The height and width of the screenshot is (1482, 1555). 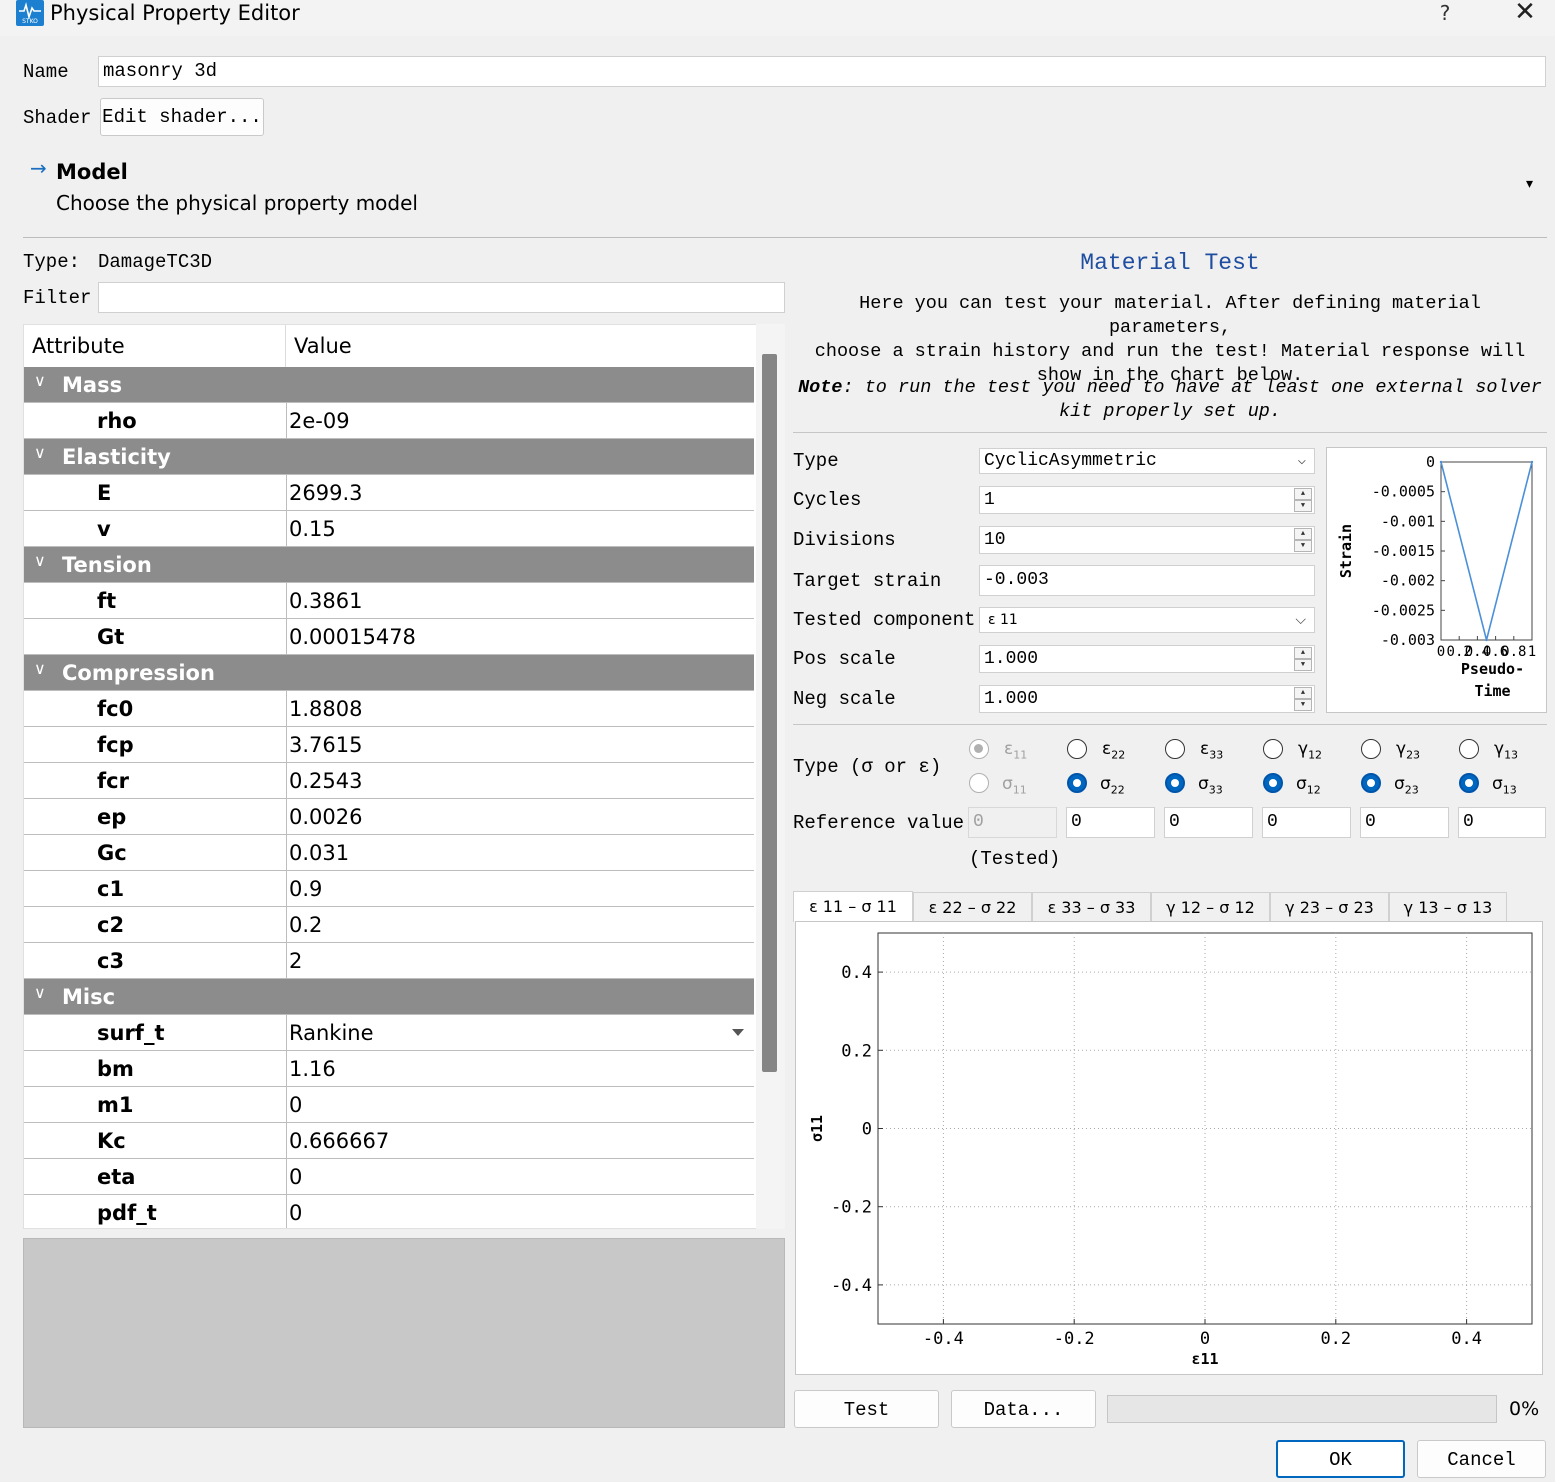 What do you see at coordinates (325, 817) in the screenshot?
I see `attribute-value: 0.0026` at bounding box center [325, 817].